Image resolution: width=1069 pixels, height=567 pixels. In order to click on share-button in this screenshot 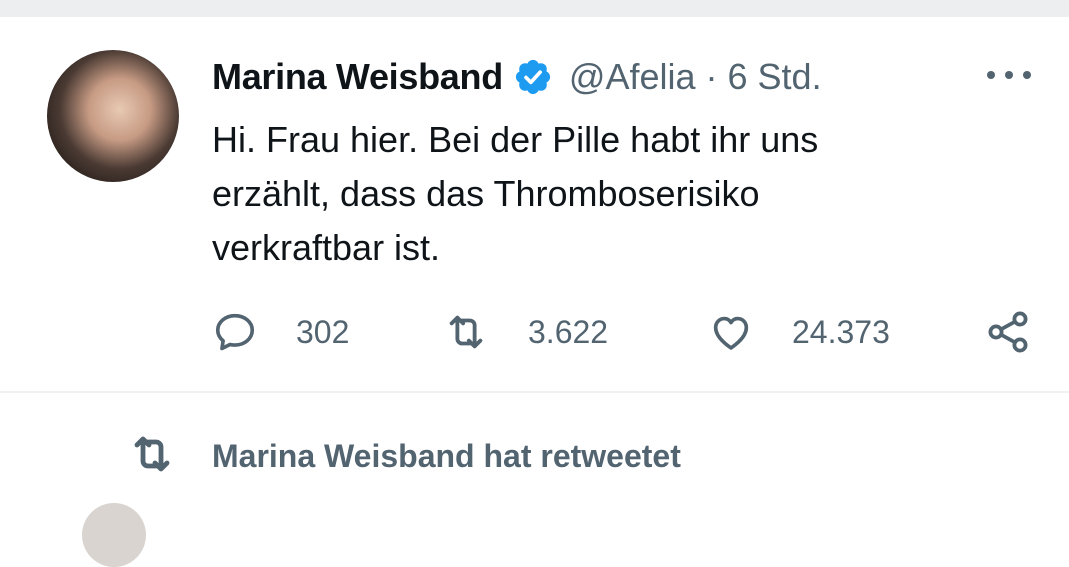, I will do `click(1008, 332)`.